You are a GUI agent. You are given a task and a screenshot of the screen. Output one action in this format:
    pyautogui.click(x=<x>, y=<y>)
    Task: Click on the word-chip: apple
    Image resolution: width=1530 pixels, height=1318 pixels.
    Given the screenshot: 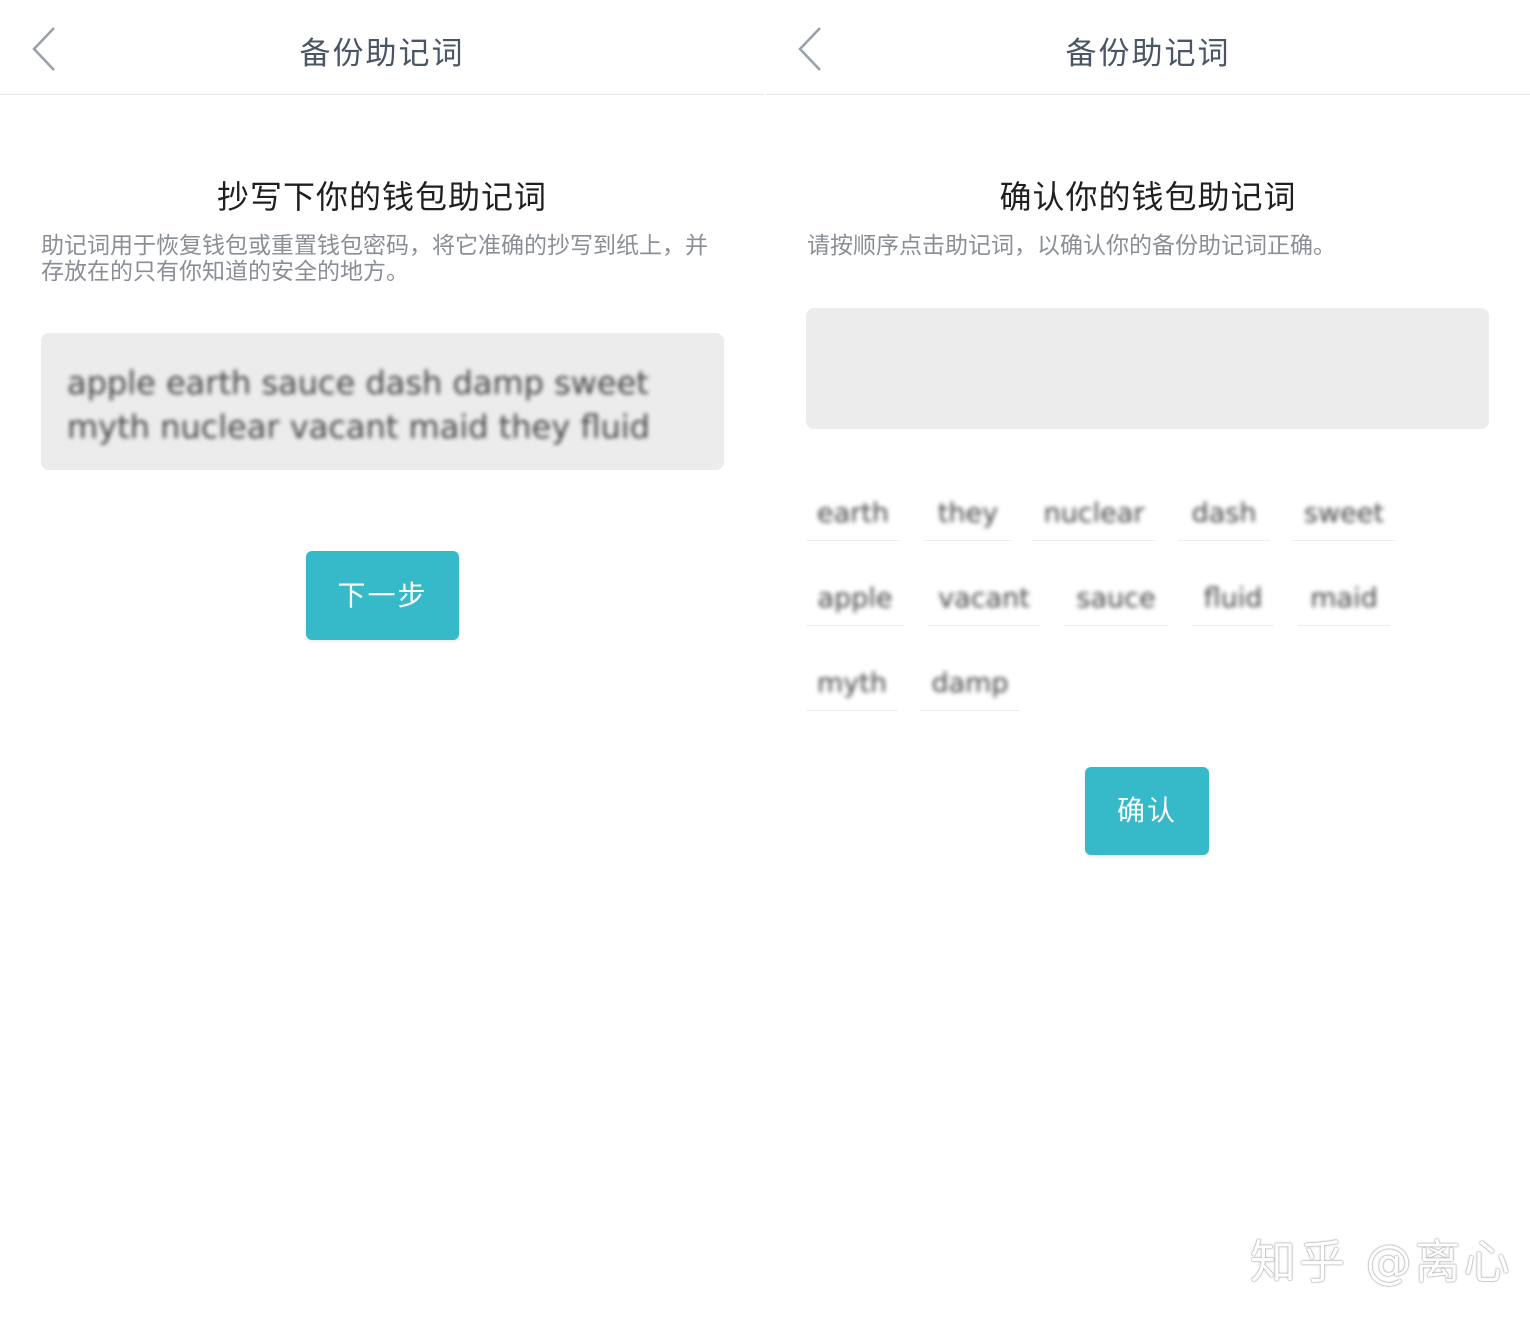 What is the action you would take?
    pyautogui.click(x=855, y=599)
    